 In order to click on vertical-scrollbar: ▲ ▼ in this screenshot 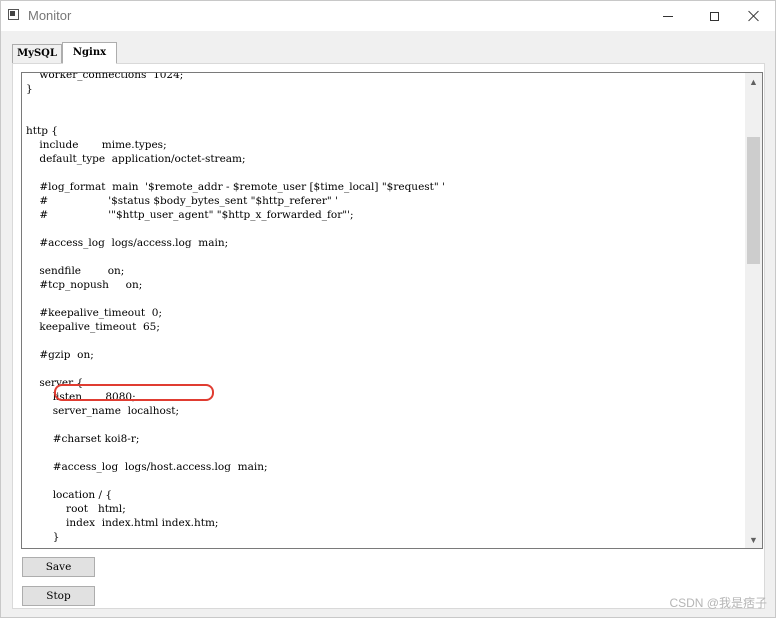, I will do `click(753, 310)`.